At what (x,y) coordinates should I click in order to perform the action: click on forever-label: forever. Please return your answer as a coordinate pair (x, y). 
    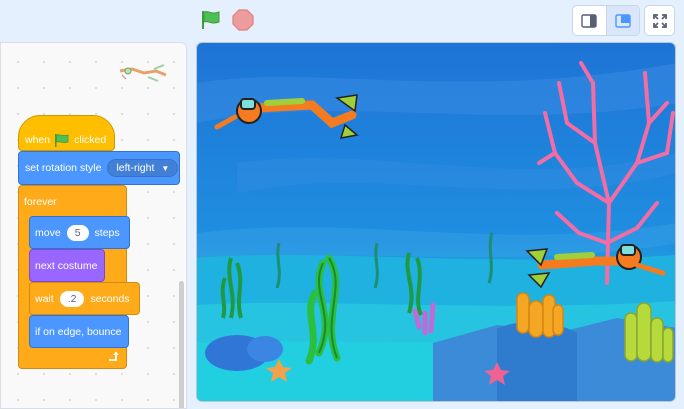
    Looking at the image, I should click on (40, 202).